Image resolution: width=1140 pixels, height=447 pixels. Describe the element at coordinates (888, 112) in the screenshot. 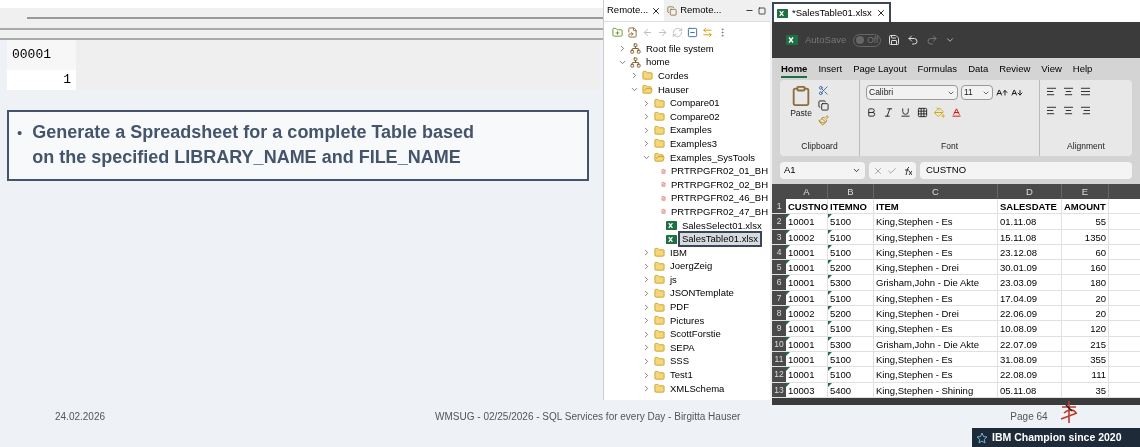

I see `italic-icon` at that location.